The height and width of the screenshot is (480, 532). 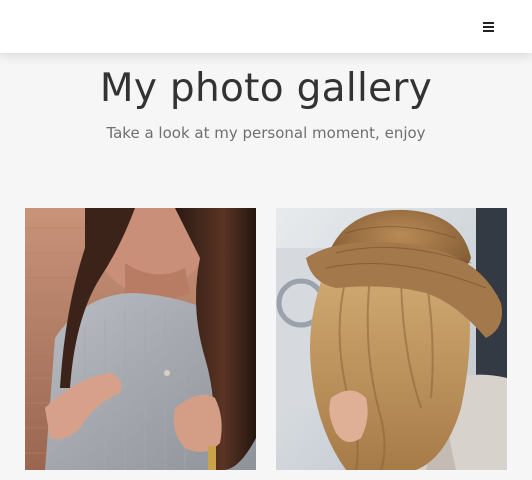 What do you see at coordinates (266, 88) in the screenshot?
I see `page-title: My photo gallery` at bounding box center [266, 88].